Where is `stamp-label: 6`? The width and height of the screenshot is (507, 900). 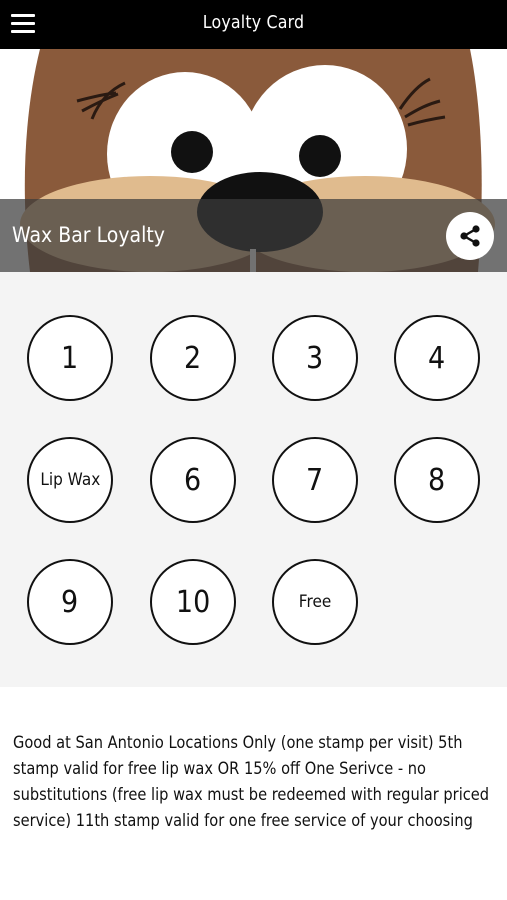
stamp-label: 6 is located at coordinates (193, 480).